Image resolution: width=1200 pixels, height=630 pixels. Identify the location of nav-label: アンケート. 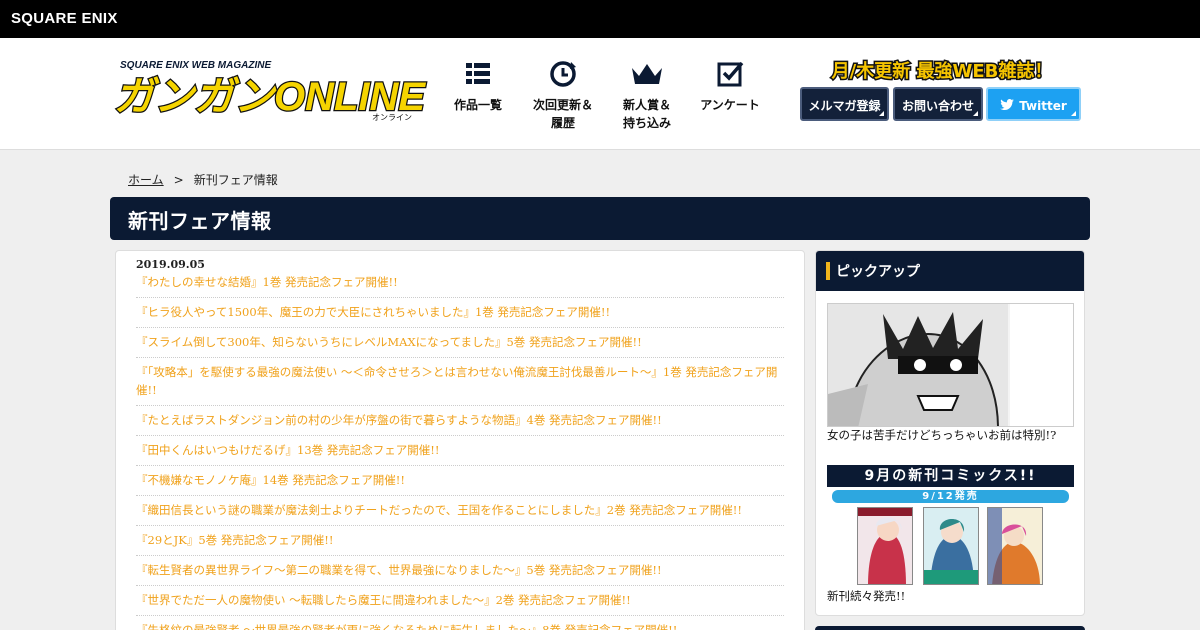
(730, 105).